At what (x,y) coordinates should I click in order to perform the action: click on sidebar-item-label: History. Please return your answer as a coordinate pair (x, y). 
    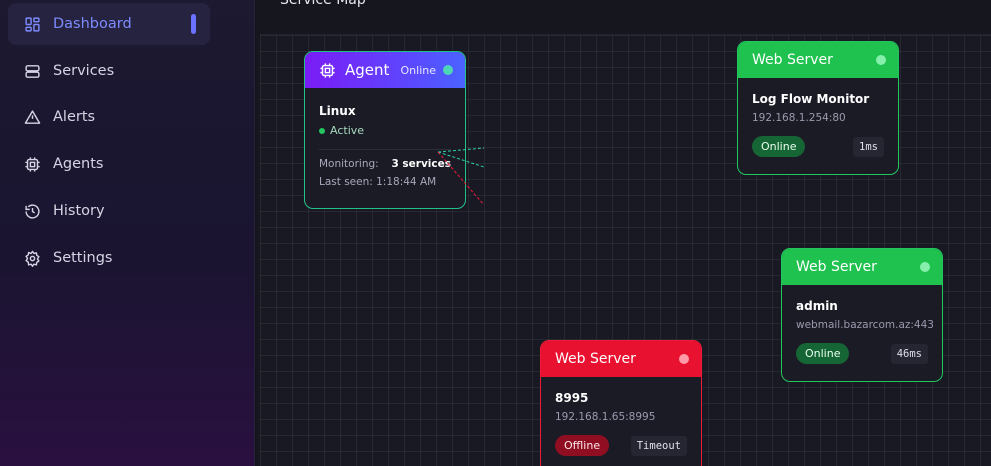
    Looking at the image, I should click on (79, 211).